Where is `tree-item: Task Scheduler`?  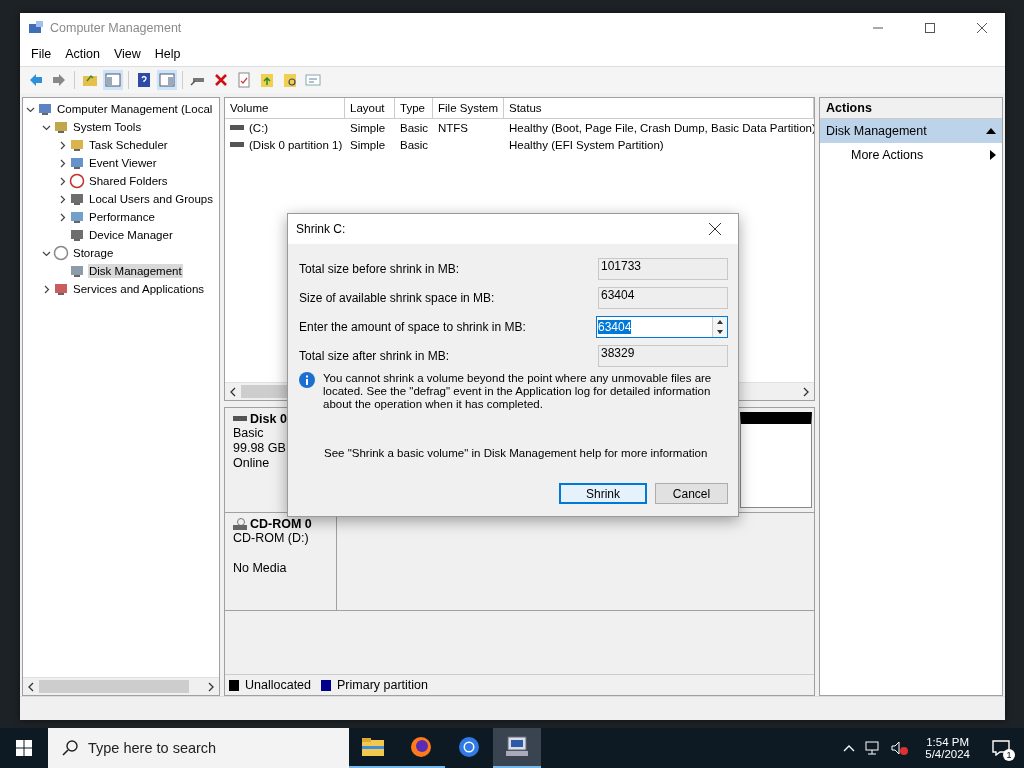
tree-item: Task Scheduler is located at coordinates (128, 145).